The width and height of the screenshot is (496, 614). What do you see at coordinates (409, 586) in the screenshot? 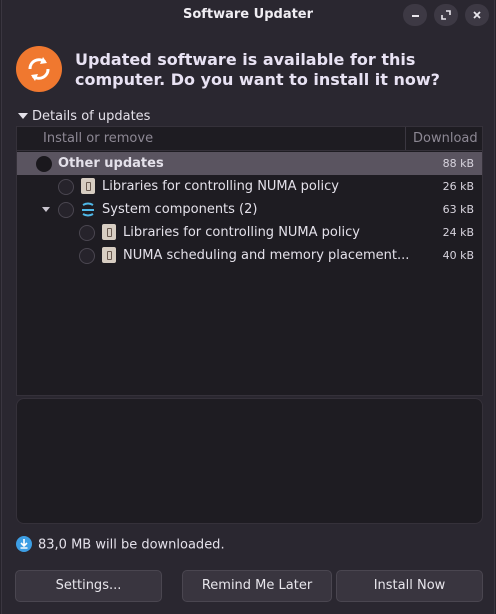
I see `install-now-button: Install Now` at bounding box center [409, 586].